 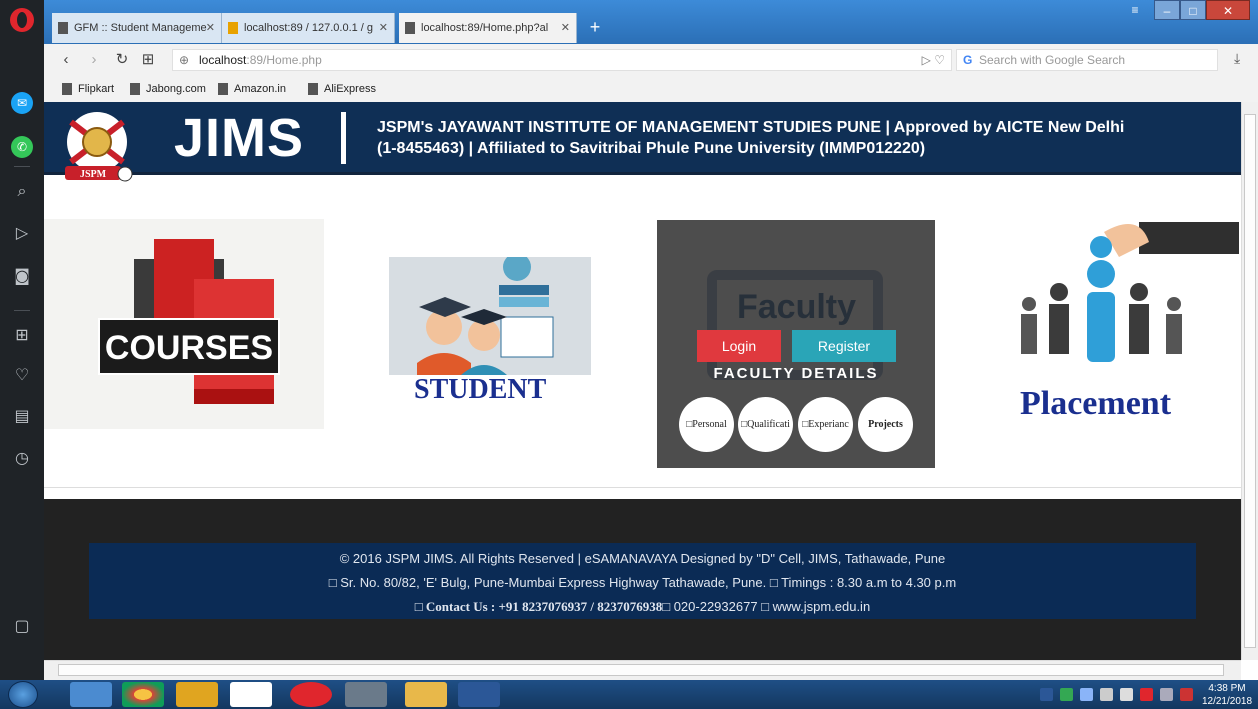 What do you see at coordinates (66, 60) in the screenshot?
I see `back-button: ‹` at bounding box center [66, 60].